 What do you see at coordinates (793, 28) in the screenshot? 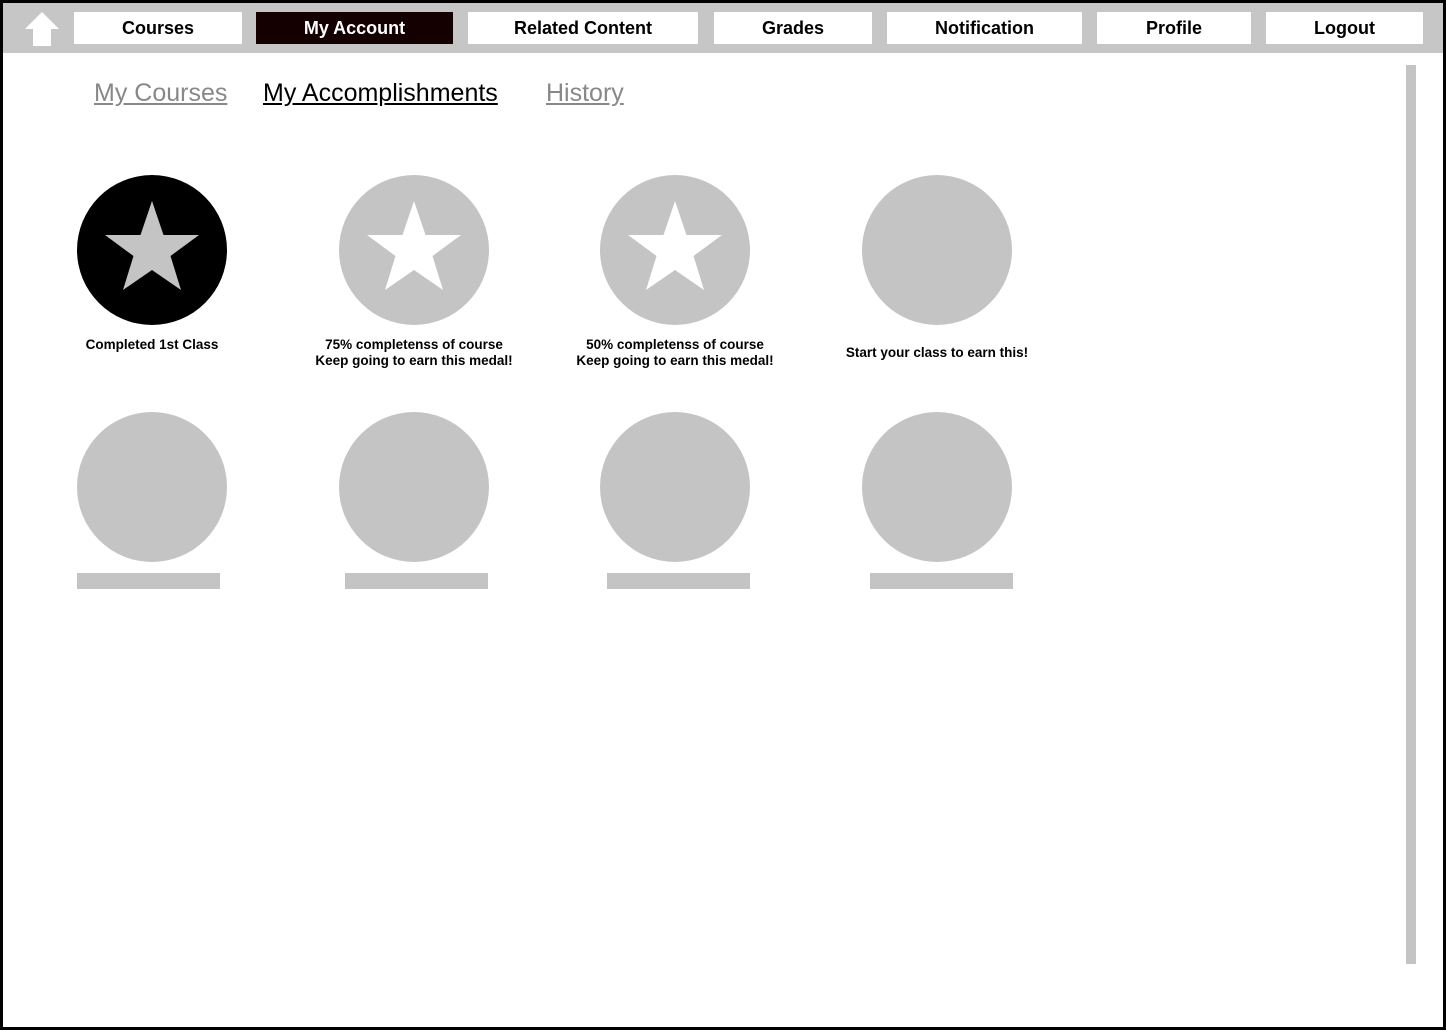
I see `nav-grades-button: Grades` at bounding box center [793, 28].